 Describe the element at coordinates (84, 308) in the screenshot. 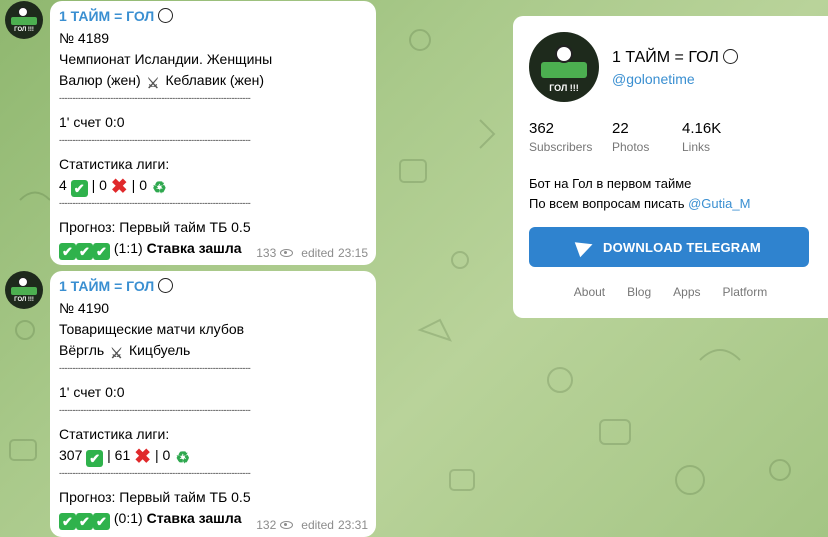

I see `post-number: № 4190` at that location.